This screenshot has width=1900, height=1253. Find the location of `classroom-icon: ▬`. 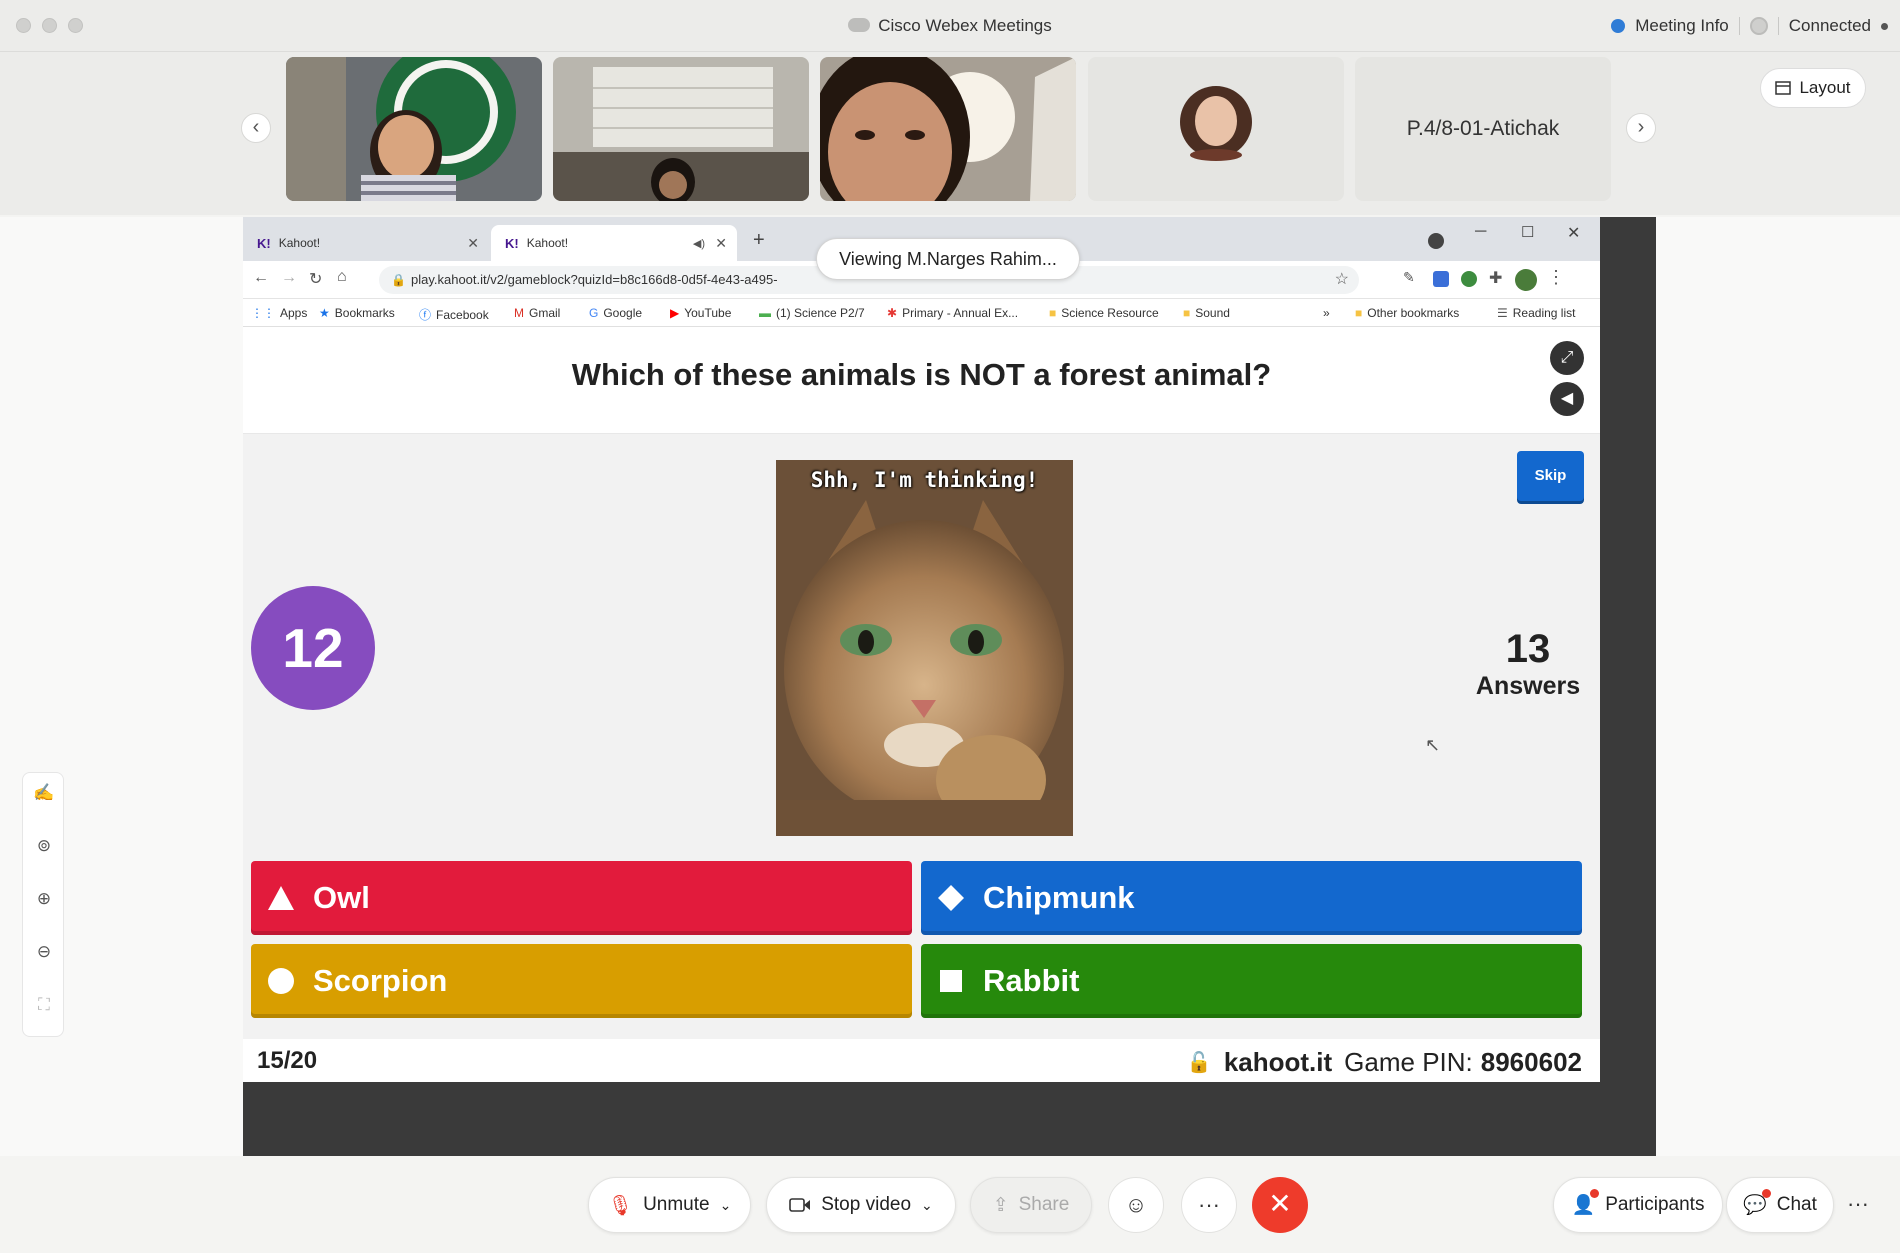

classroom-icon: ▬ is located at coordinates (765, 313).